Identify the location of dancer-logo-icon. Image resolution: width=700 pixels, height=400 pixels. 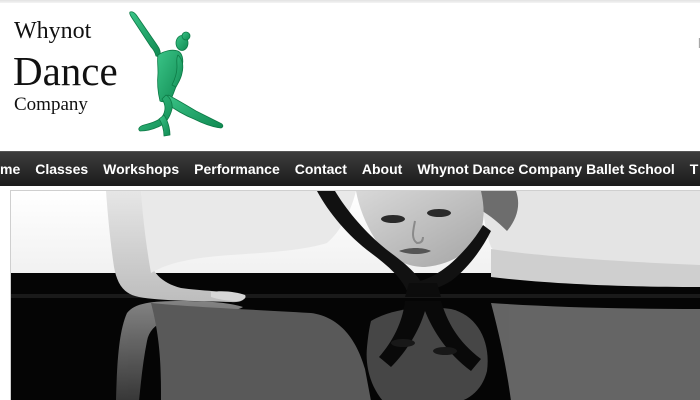
(176, 74).